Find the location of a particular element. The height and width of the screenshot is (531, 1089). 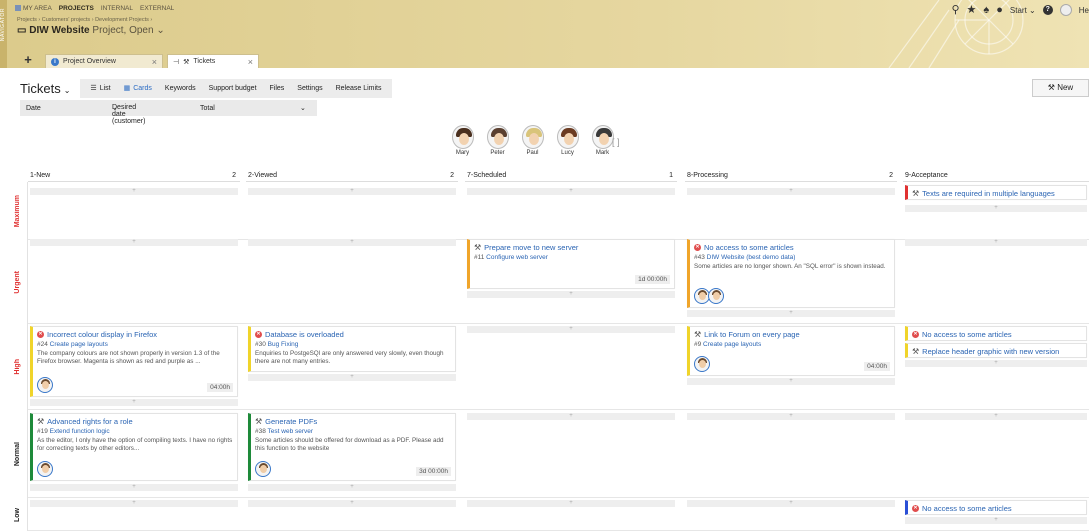

person-peter: Peter is located at coordinates (497, 140).